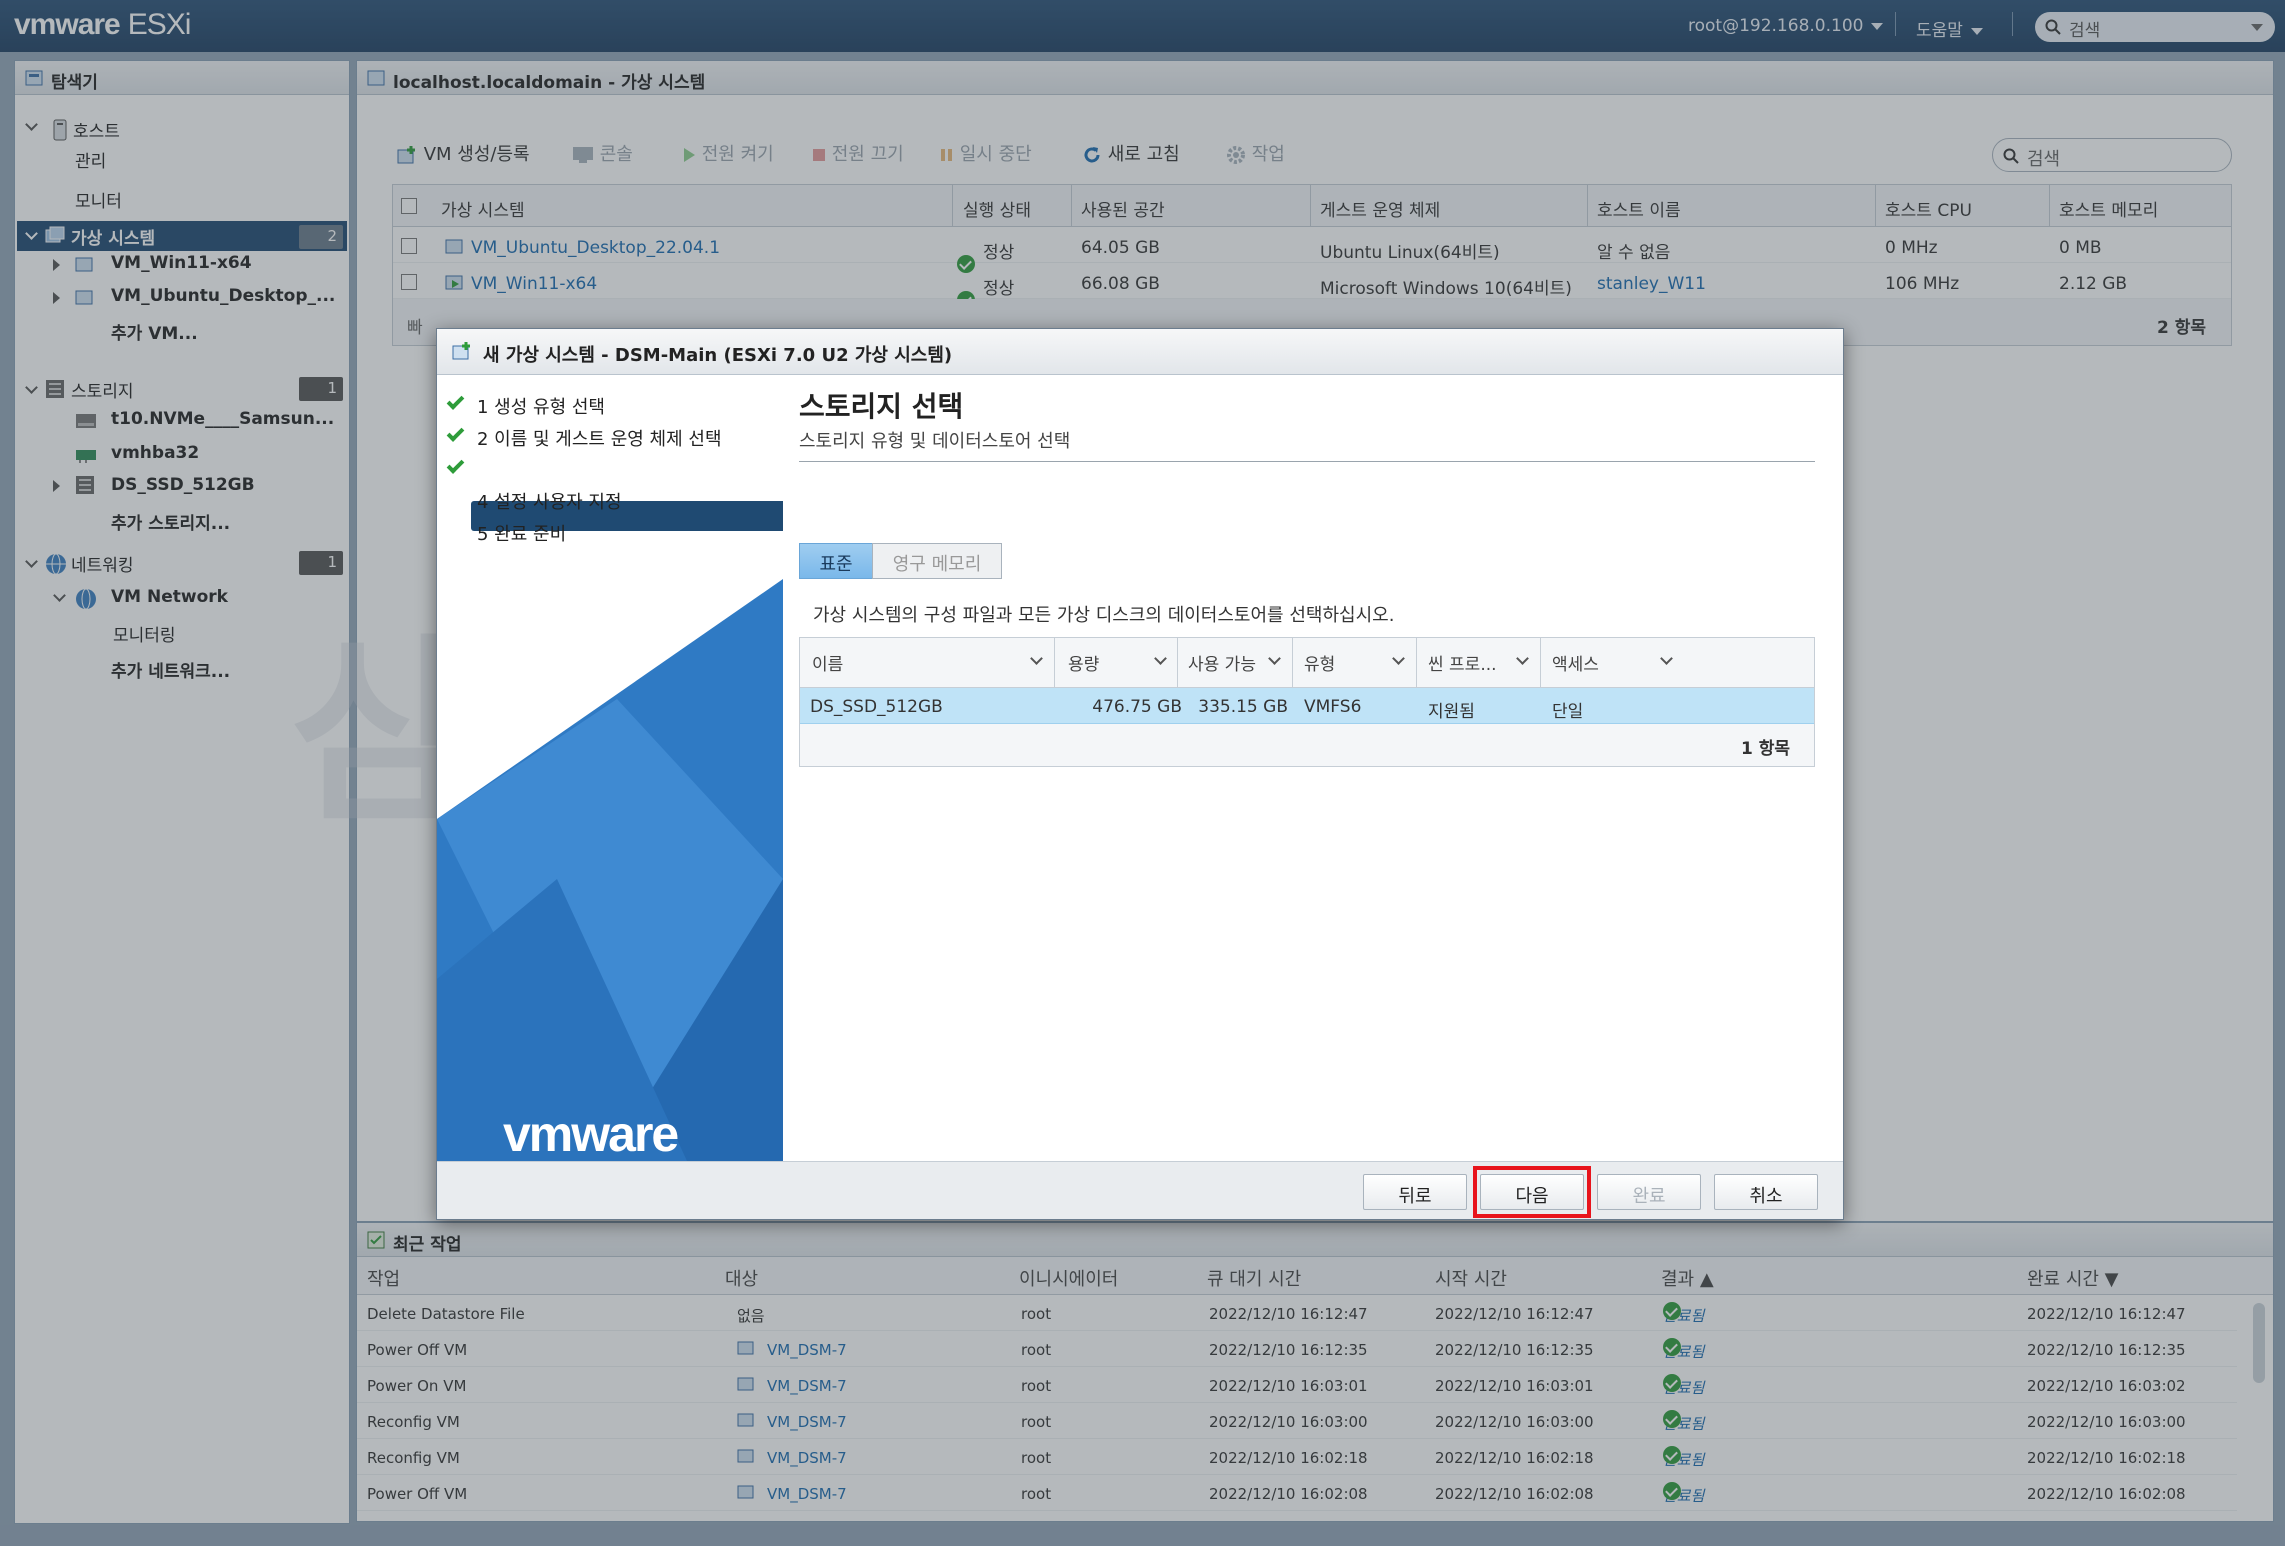 This screenshot has width=2285, height=1546. I want to click on datastore-table-header: 이름 용량 사용 가능 유형 씬 프로... 액세스, so click(1307, 663).